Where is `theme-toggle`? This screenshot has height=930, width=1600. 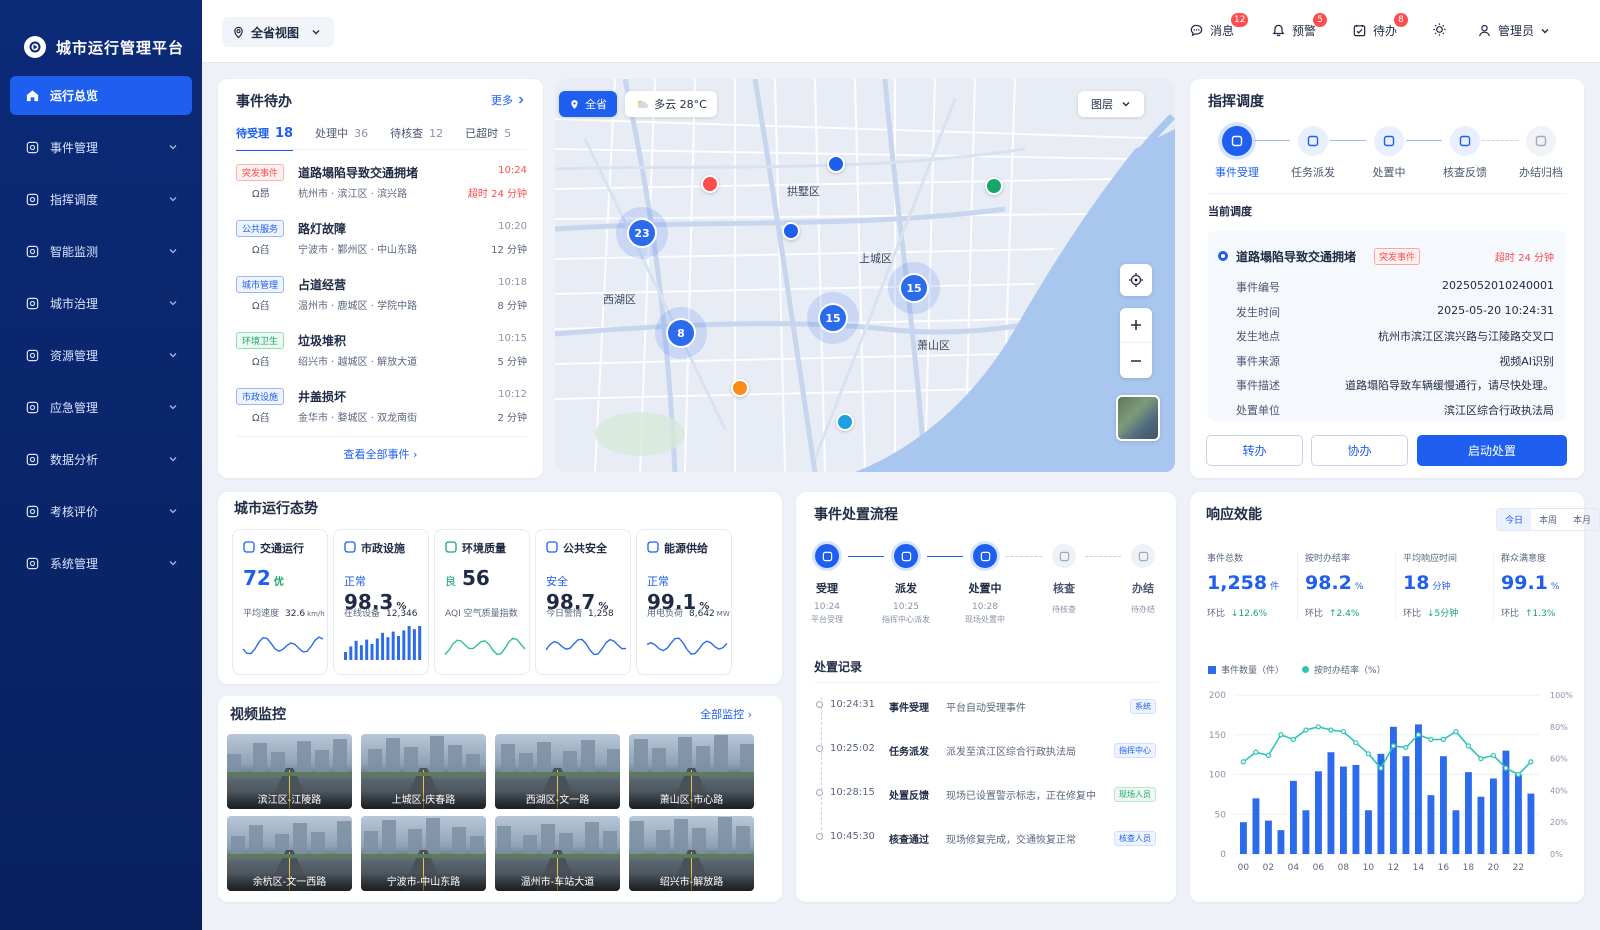 theme-toggle is located at coordinates (1439, 29).